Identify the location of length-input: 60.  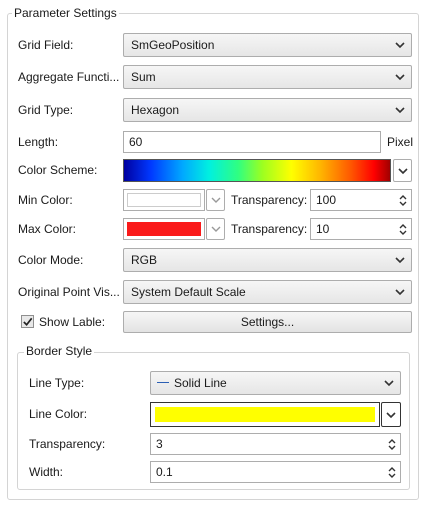
(252, 142).